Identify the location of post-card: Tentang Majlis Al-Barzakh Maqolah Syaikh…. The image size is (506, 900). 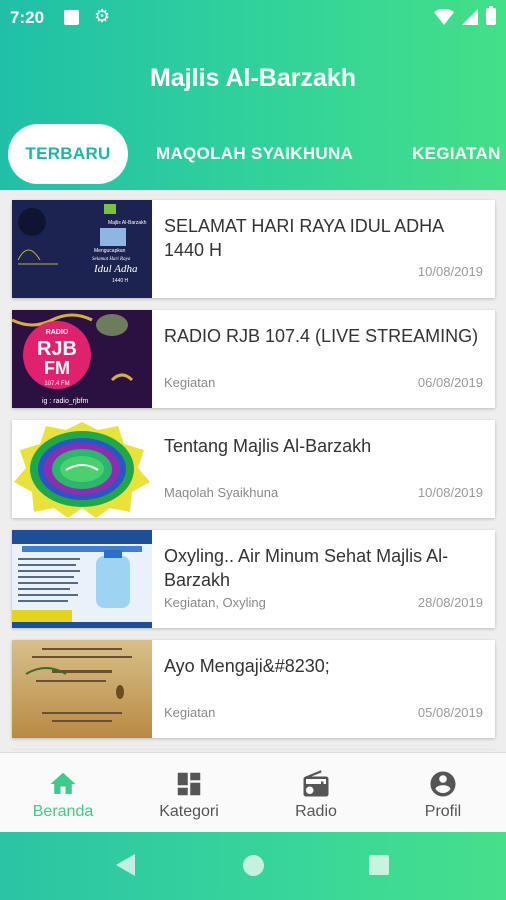
(253, 469).